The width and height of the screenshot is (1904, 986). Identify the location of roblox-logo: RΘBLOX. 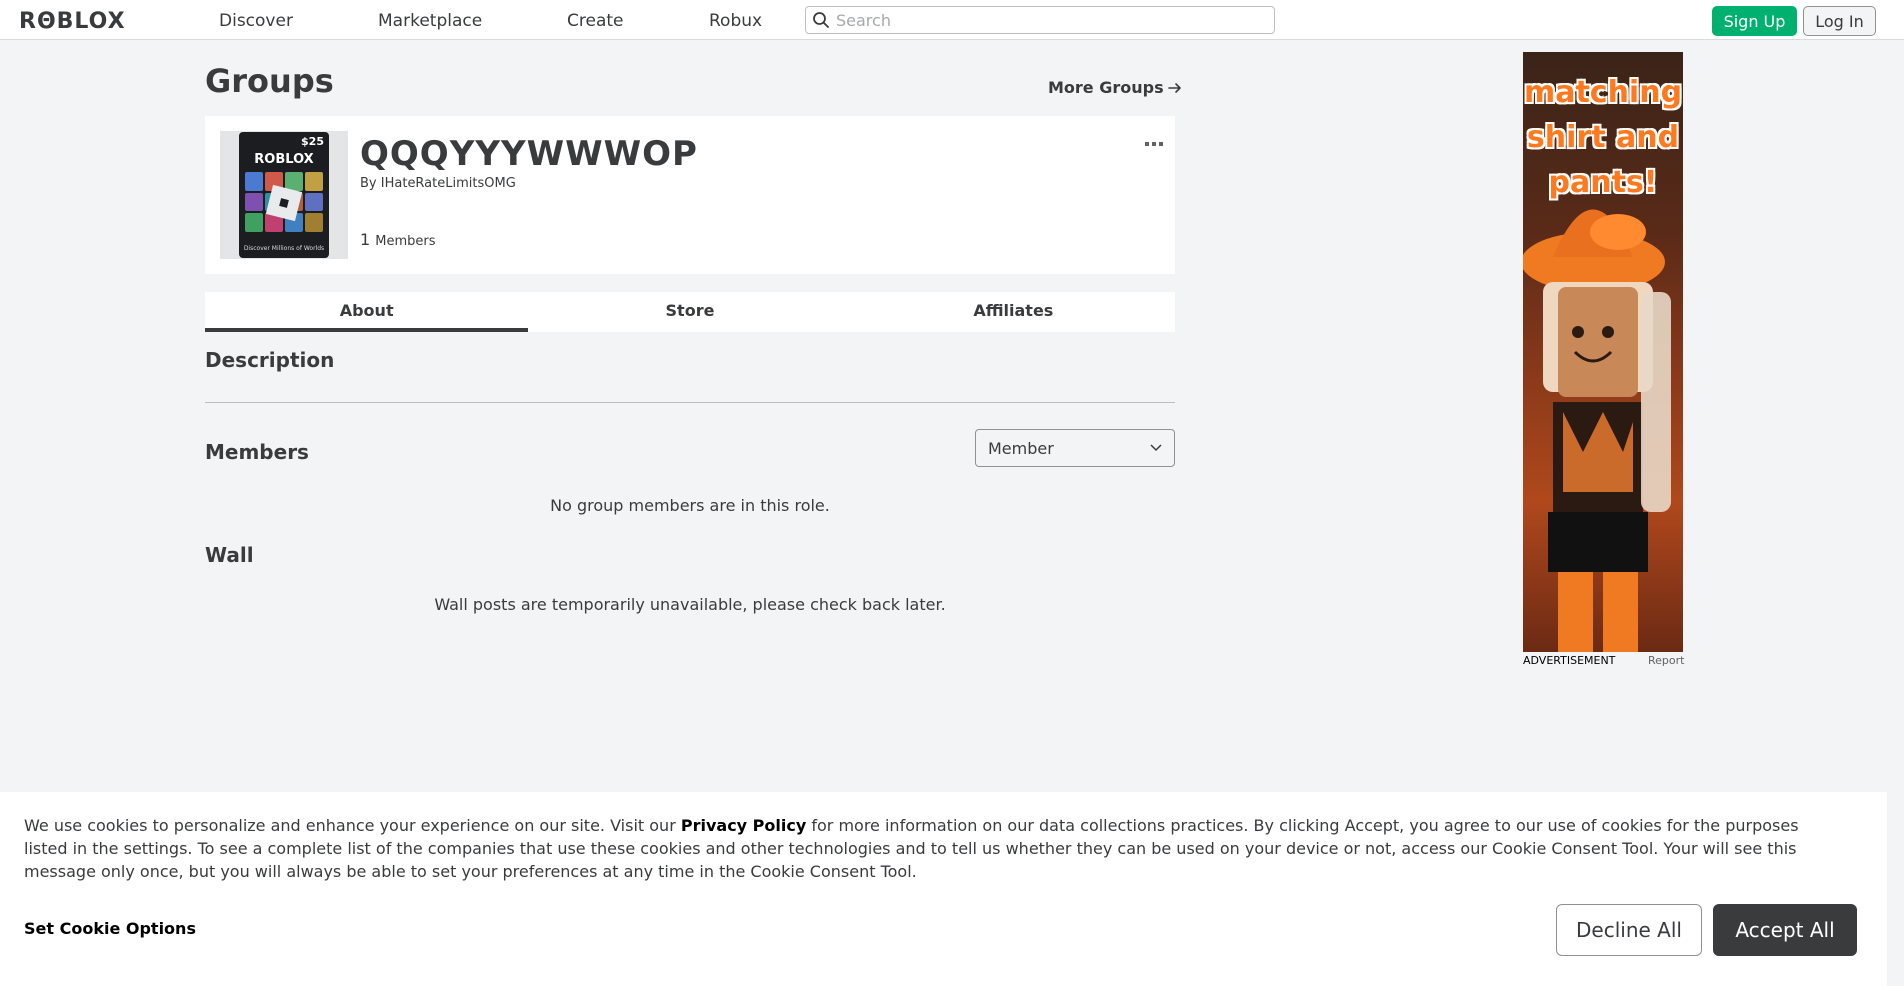
(72, 21).